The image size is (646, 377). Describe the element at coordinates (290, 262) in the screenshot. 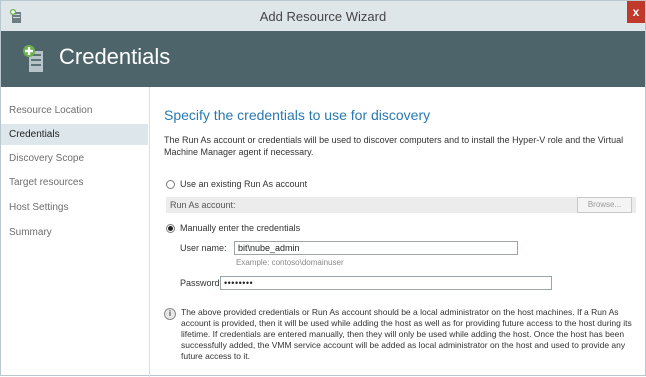

I see `username-example: Example: contoso\domainuser` at that location.